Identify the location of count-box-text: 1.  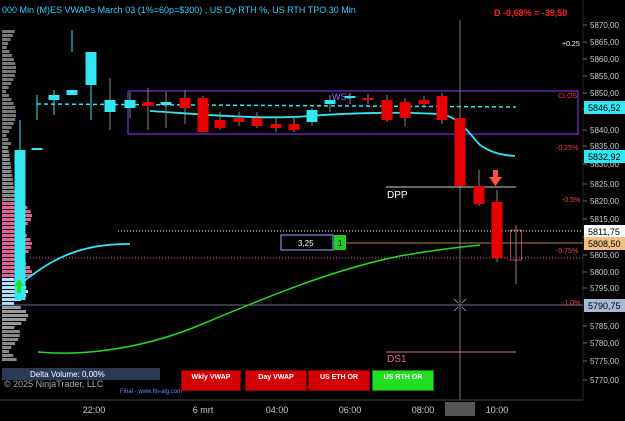
(340, 243).